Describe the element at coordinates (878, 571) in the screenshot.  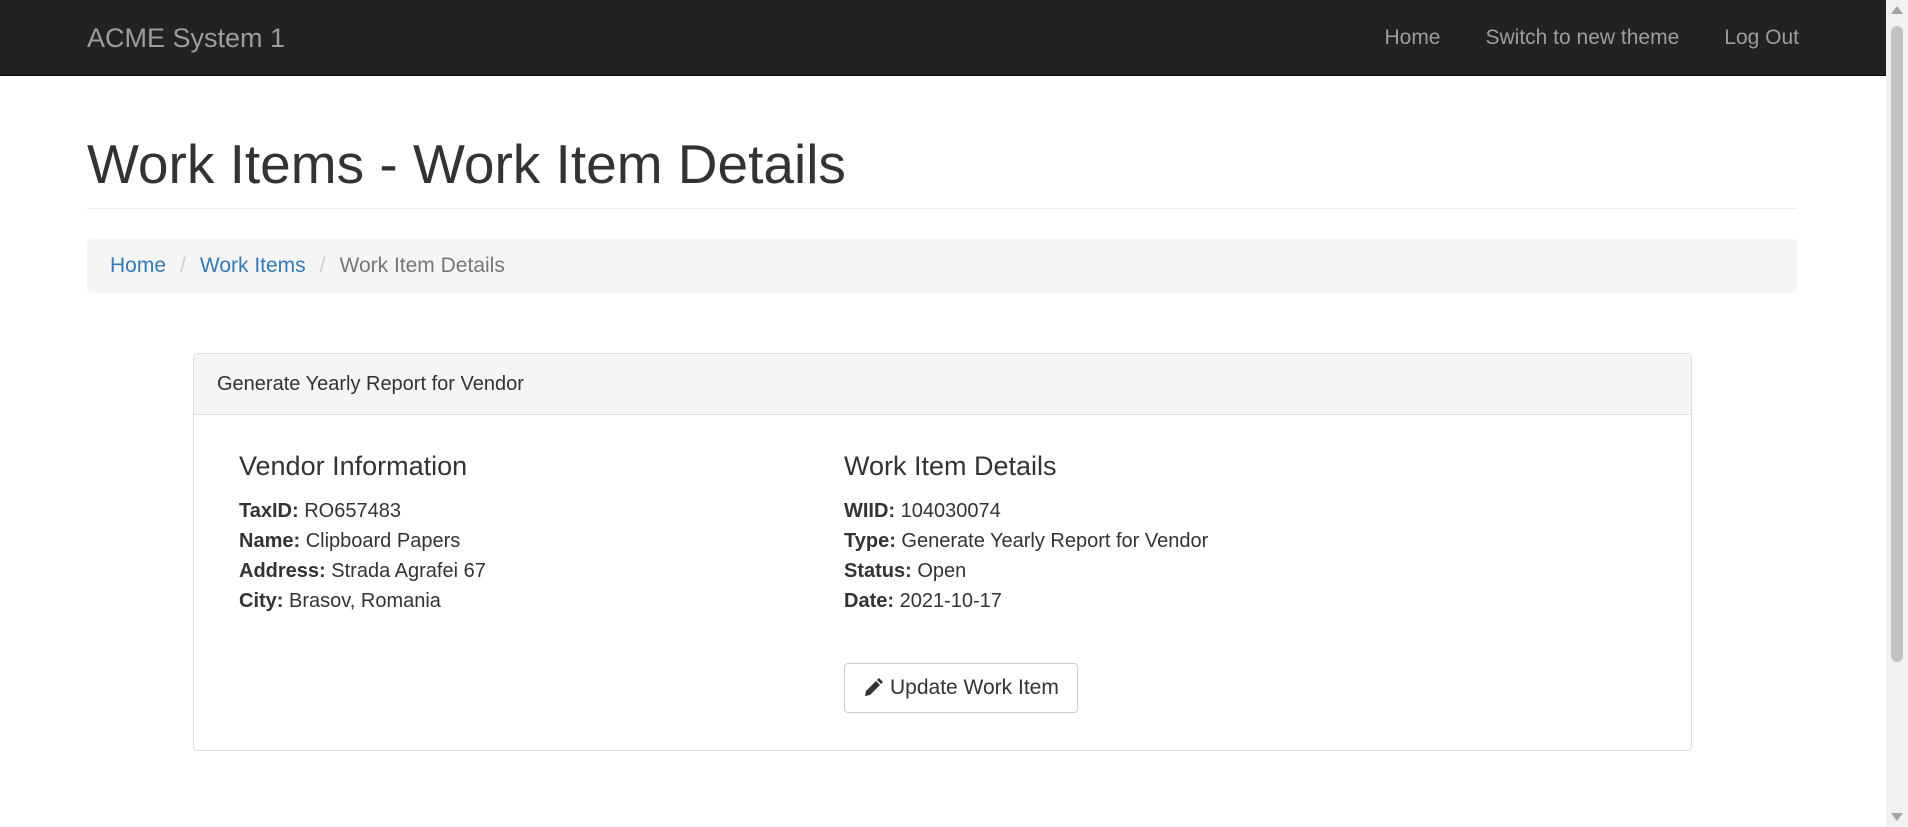
I see `status-label: Status:` at that location.